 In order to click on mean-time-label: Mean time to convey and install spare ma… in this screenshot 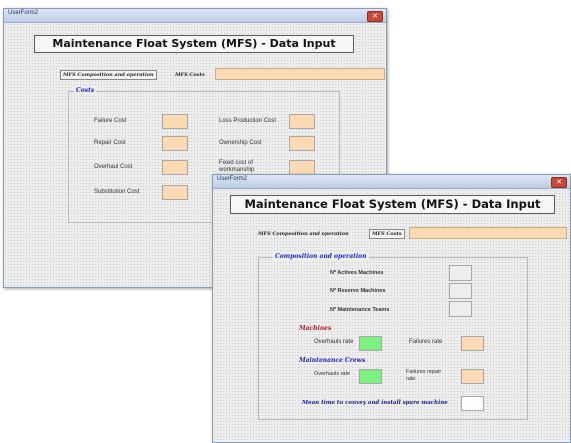, I will do `click(375, 403)`.